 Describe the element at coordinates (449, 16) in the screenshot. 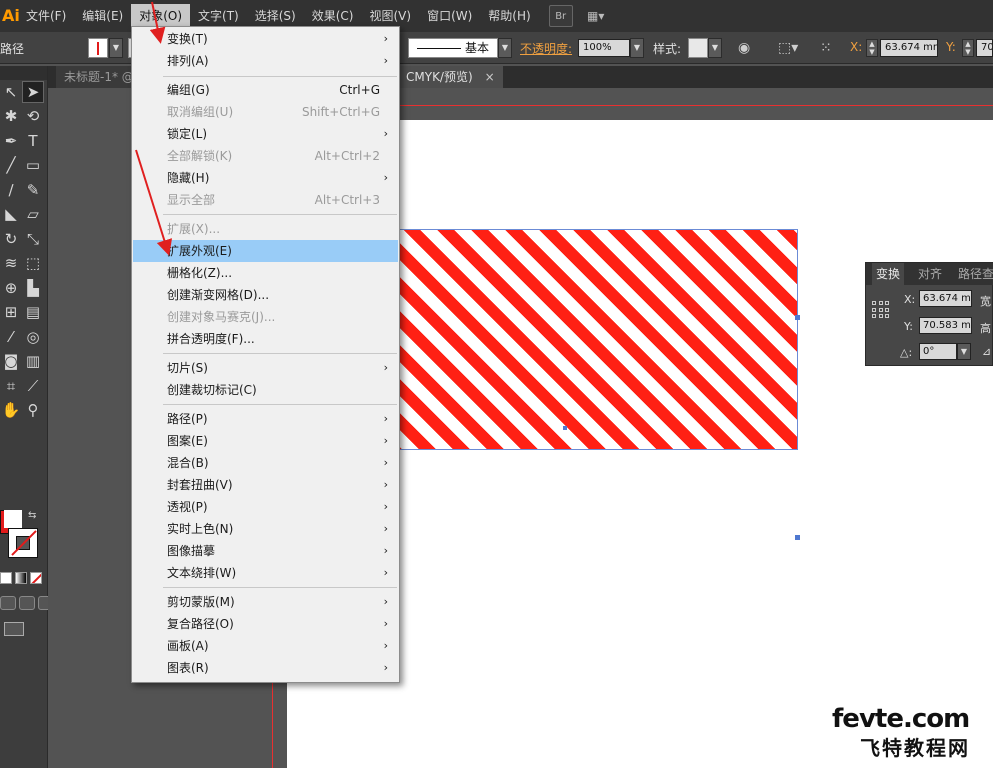

I see `menu-window: 窗口(W)` at that location.